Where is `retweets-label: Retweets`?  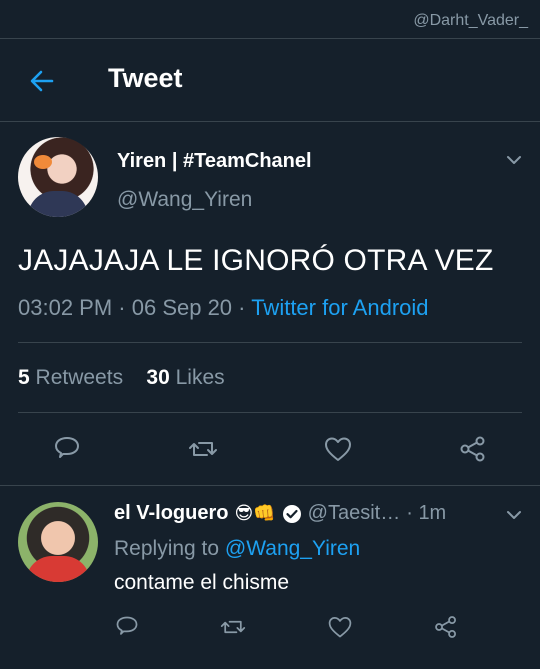 retweets-label: Retweets is located at coordinates (79, 377).